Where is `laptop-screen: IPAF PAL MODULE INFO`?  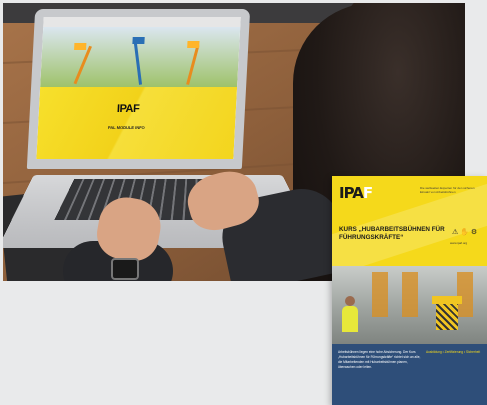
laptop-screen: IPAF PAL MODULE INFO is located at coordinates (138, 88).